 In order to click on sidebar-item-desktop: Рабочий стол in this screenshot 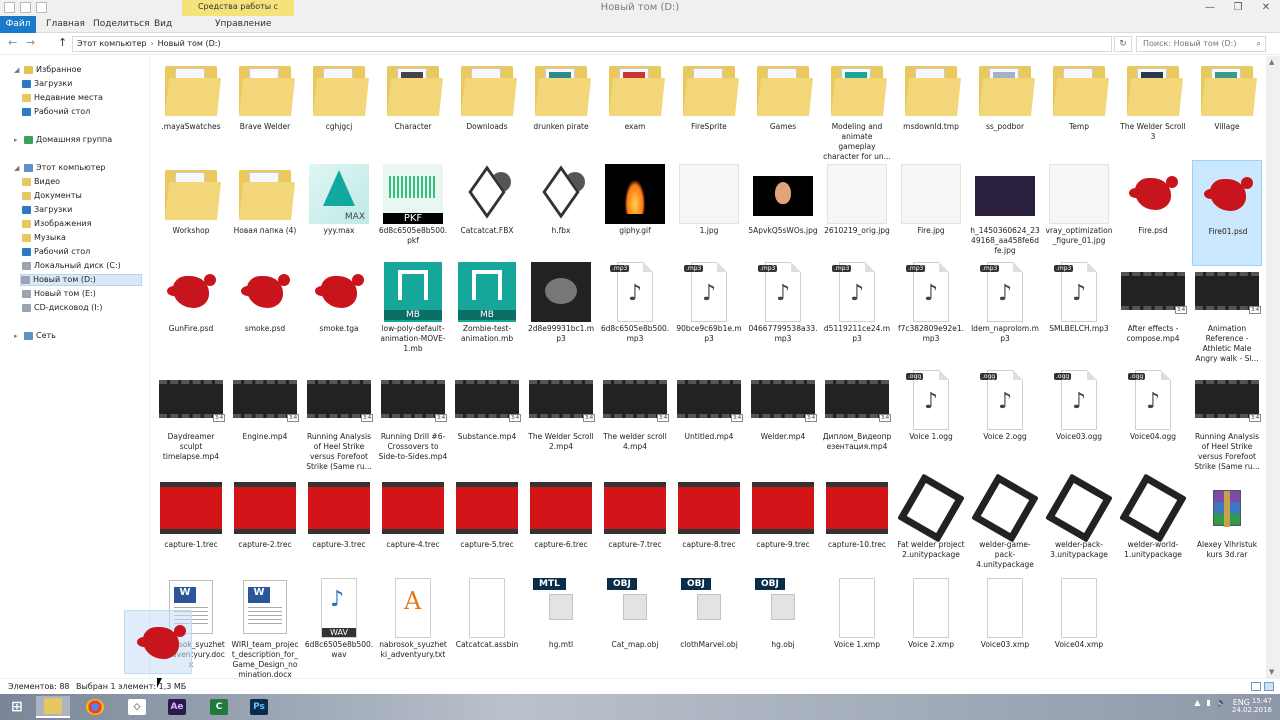, I will do `click(56, 112)`.